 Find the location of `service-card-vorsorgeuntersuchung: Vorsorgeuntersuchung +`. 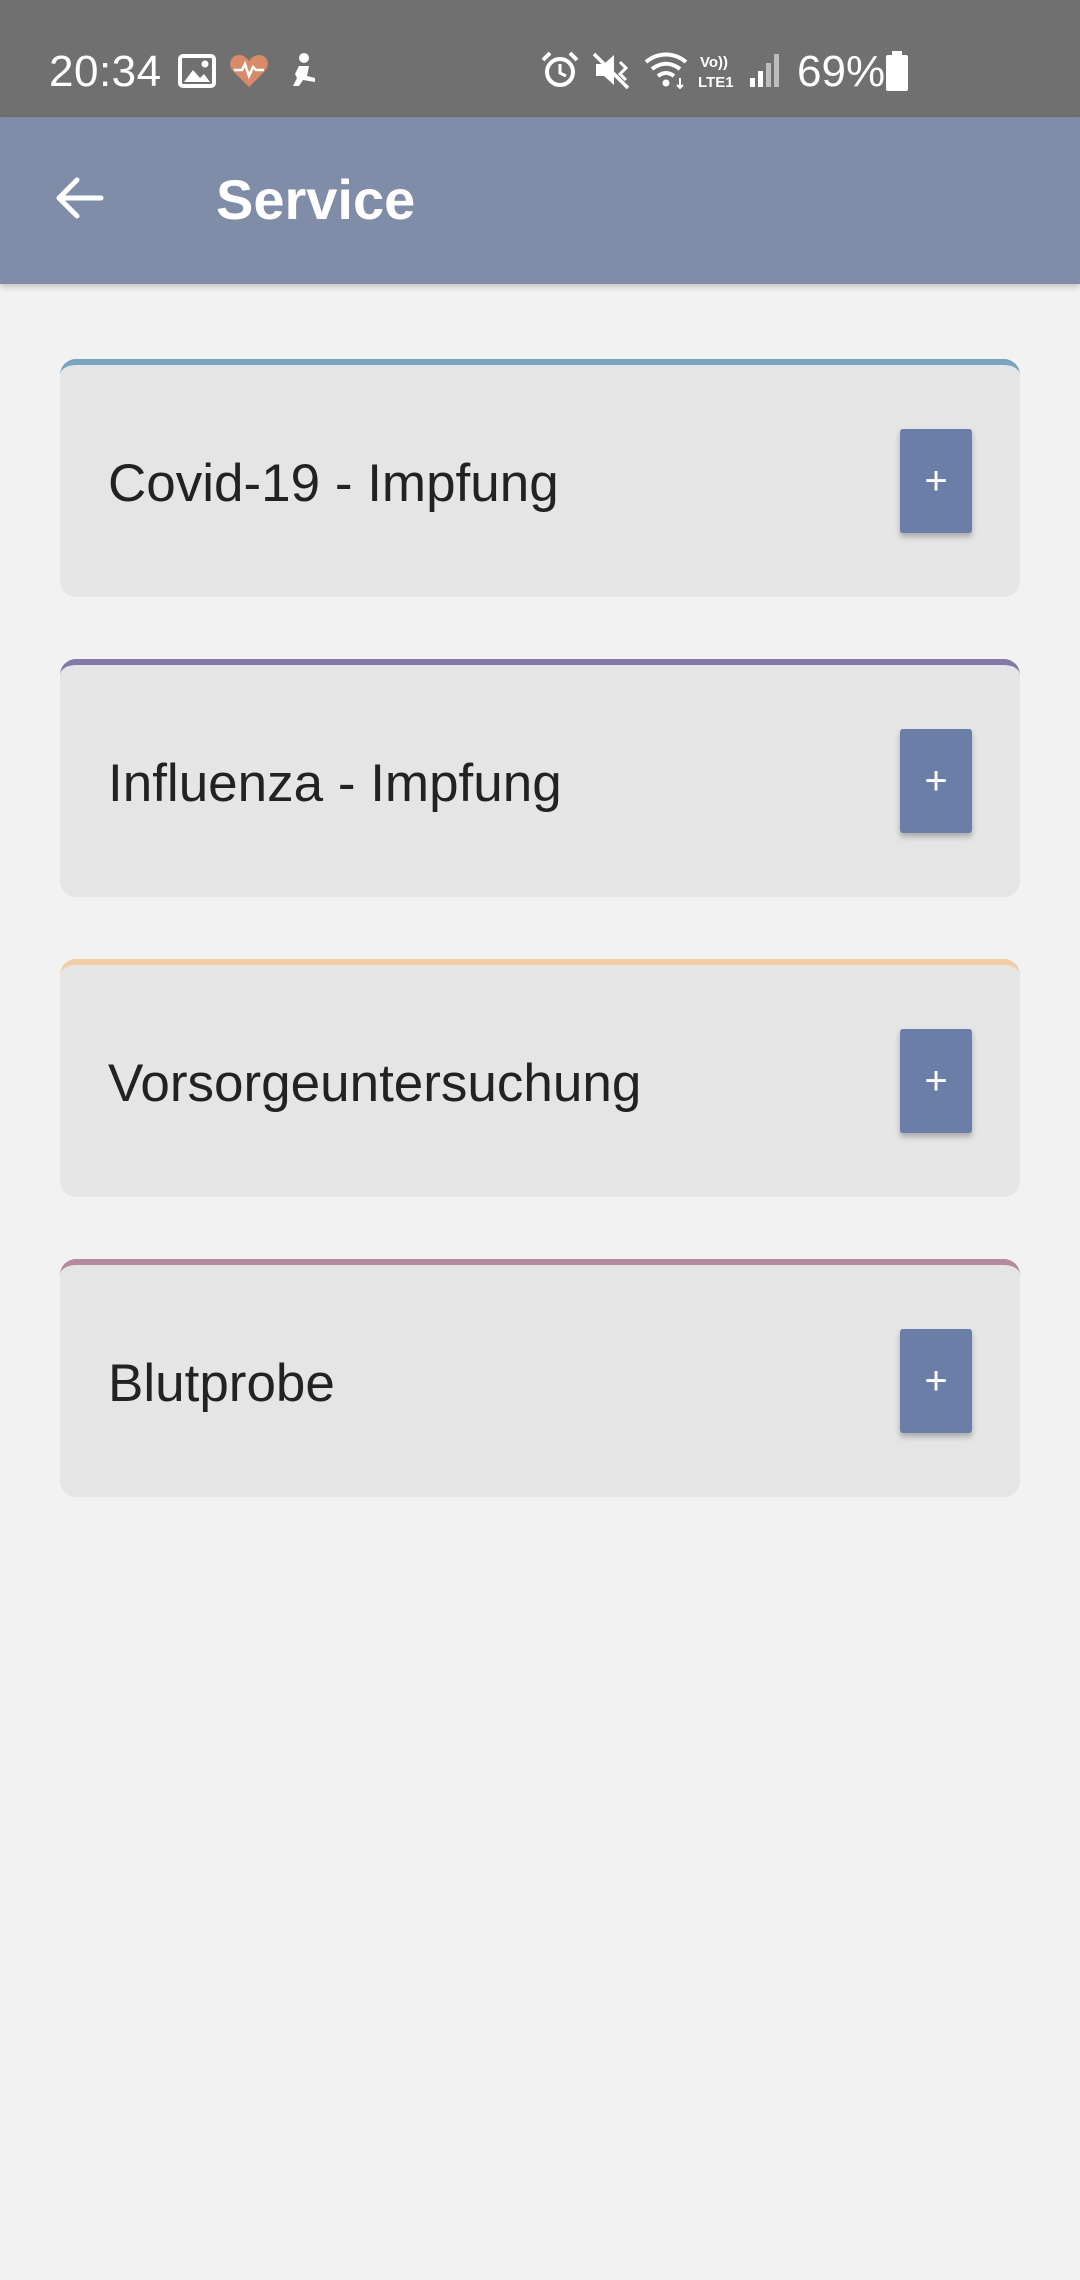

service-card-vorsorgeuntersuchung: Vorsorgeuntersuchung + is located at coordinates (540, 1078).